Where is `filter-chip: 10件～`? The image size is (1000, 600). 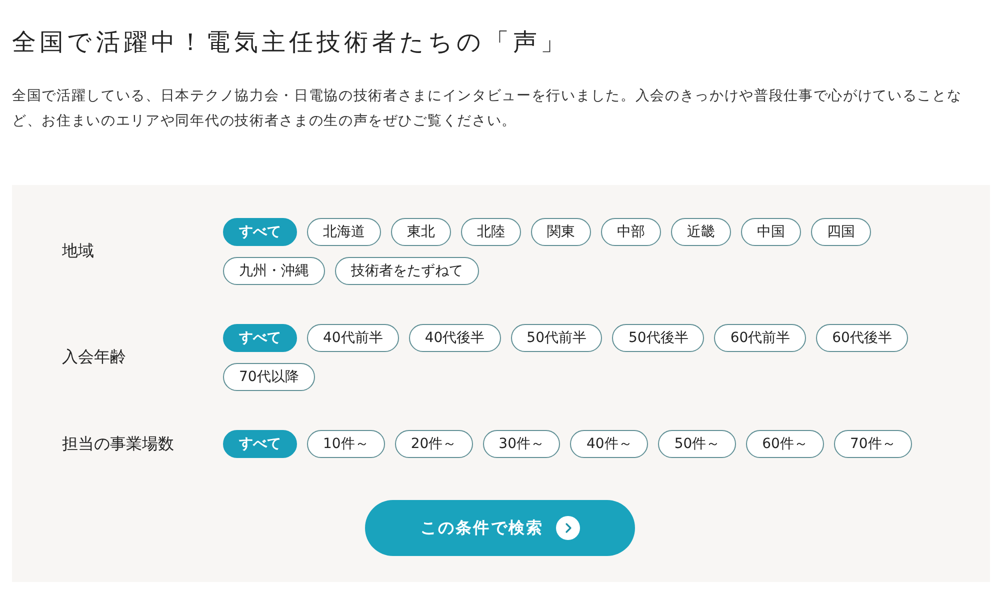
filter-chip: 10件～ is located at coordinates (346, 444).